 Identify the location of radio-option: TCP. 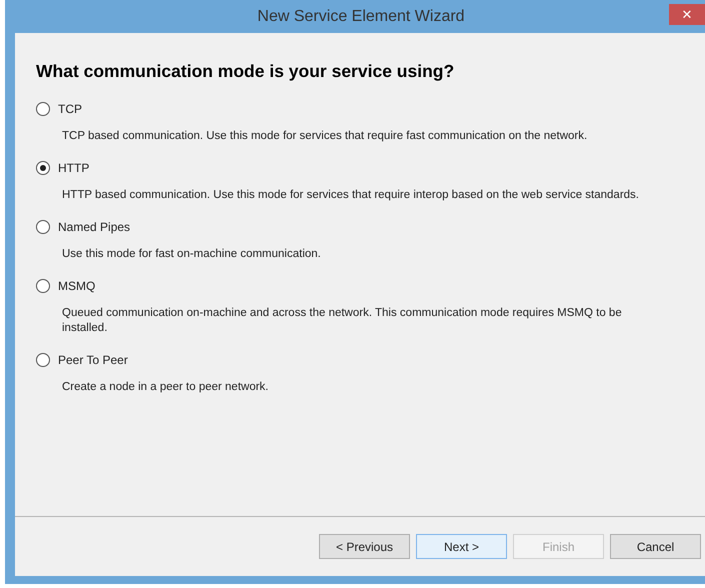
(59, 109).